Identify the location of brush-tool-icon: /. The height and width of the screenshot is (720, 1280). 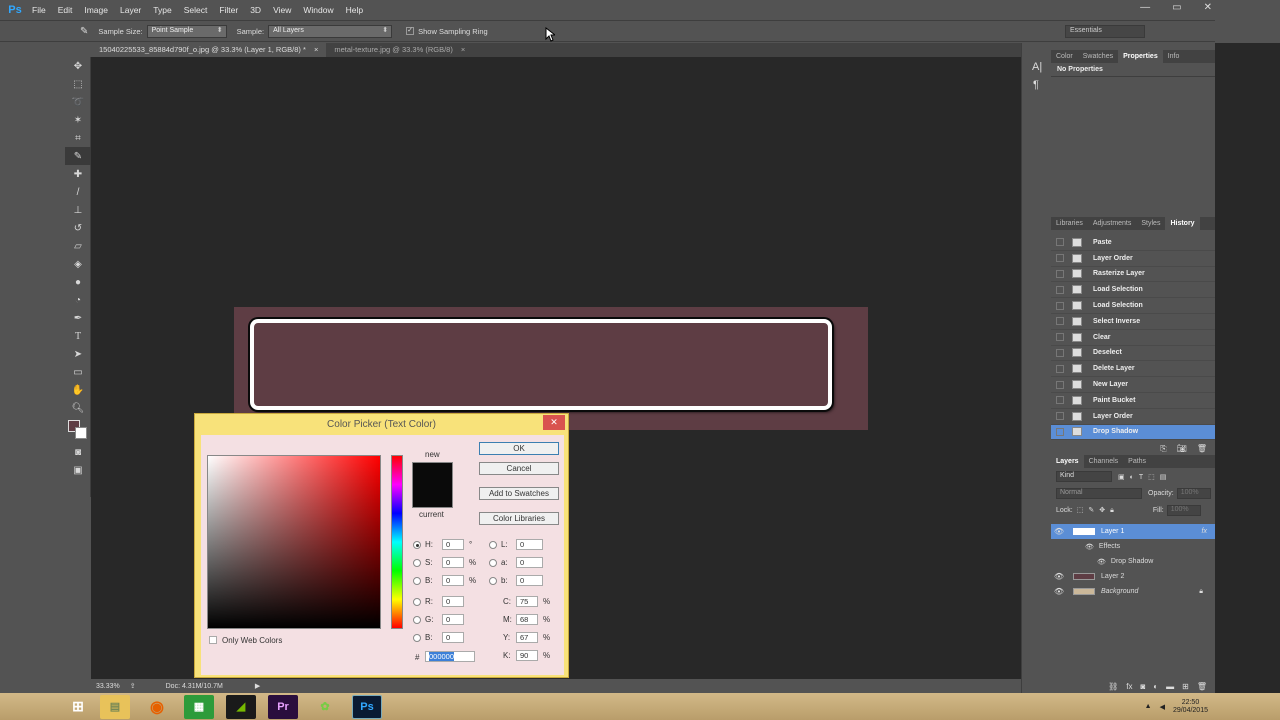
(78, 192).